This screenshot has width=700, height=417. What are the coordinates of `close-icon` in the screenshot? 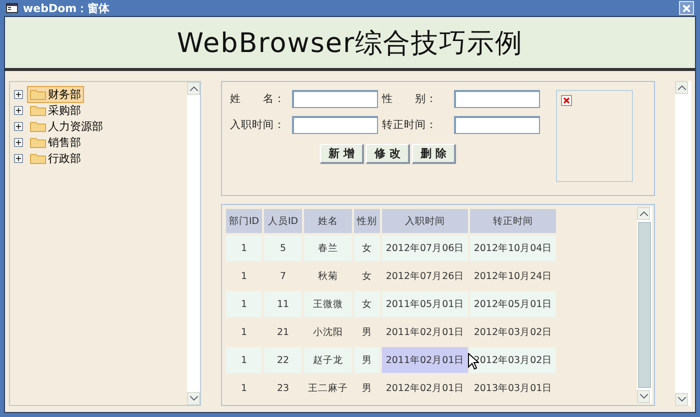 It's located at (686, 8).